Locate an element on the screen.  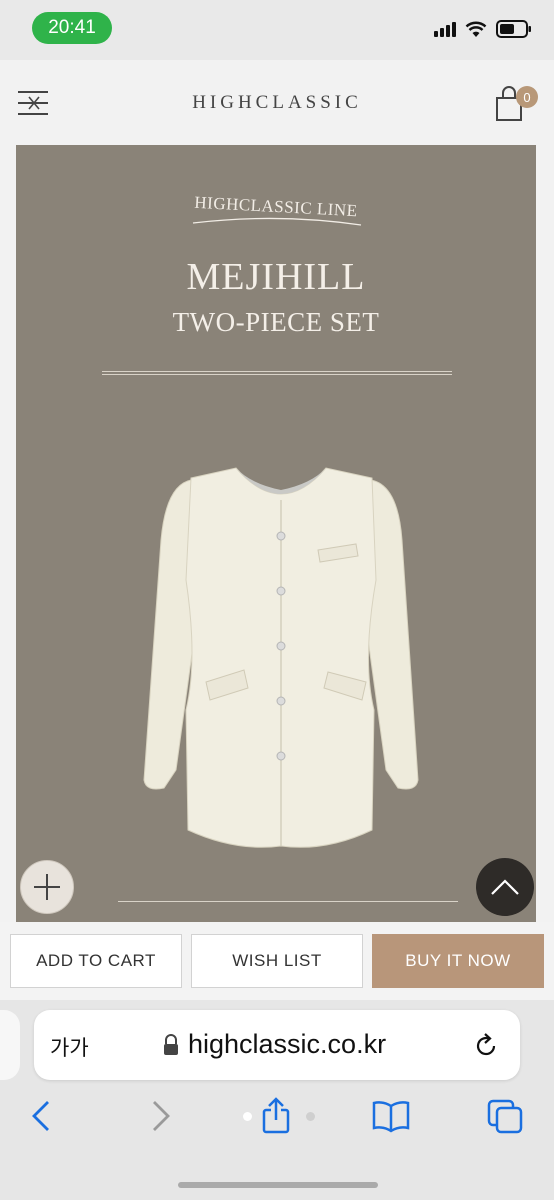
hero-bottom-divider is located at coordinates (288, 901).